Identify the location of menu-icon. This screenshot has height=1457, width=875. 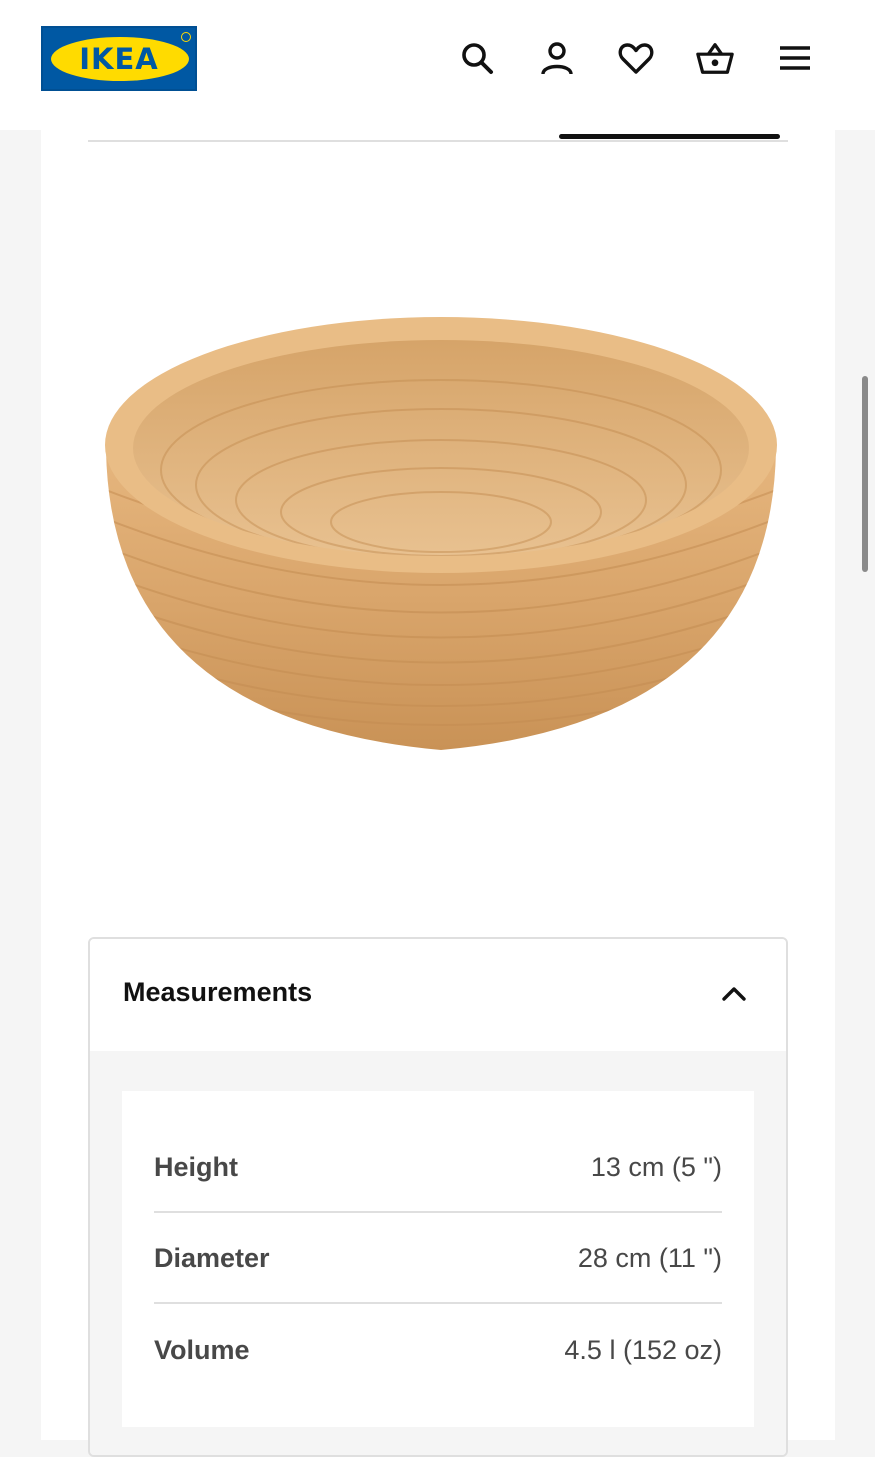
(795, 58).